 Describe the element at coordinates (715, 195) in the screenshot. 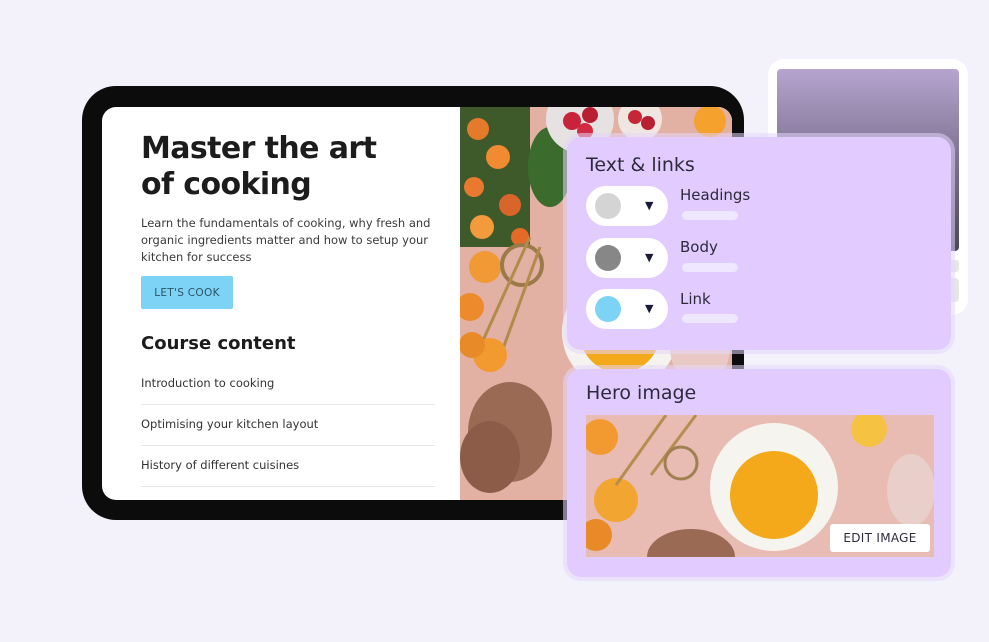

I see `headings-label: Headings` at that location.